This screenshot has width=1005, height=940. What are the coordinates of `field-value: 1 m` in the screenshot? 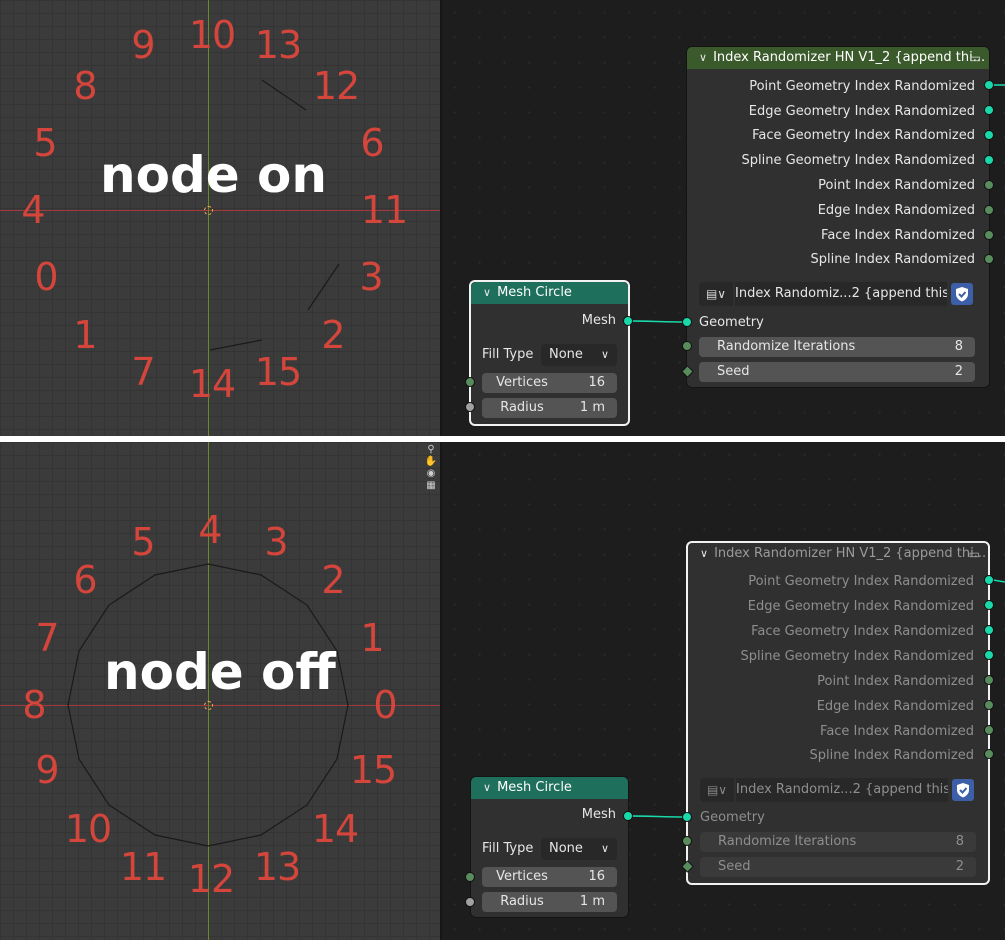 It's located at (592, 901).